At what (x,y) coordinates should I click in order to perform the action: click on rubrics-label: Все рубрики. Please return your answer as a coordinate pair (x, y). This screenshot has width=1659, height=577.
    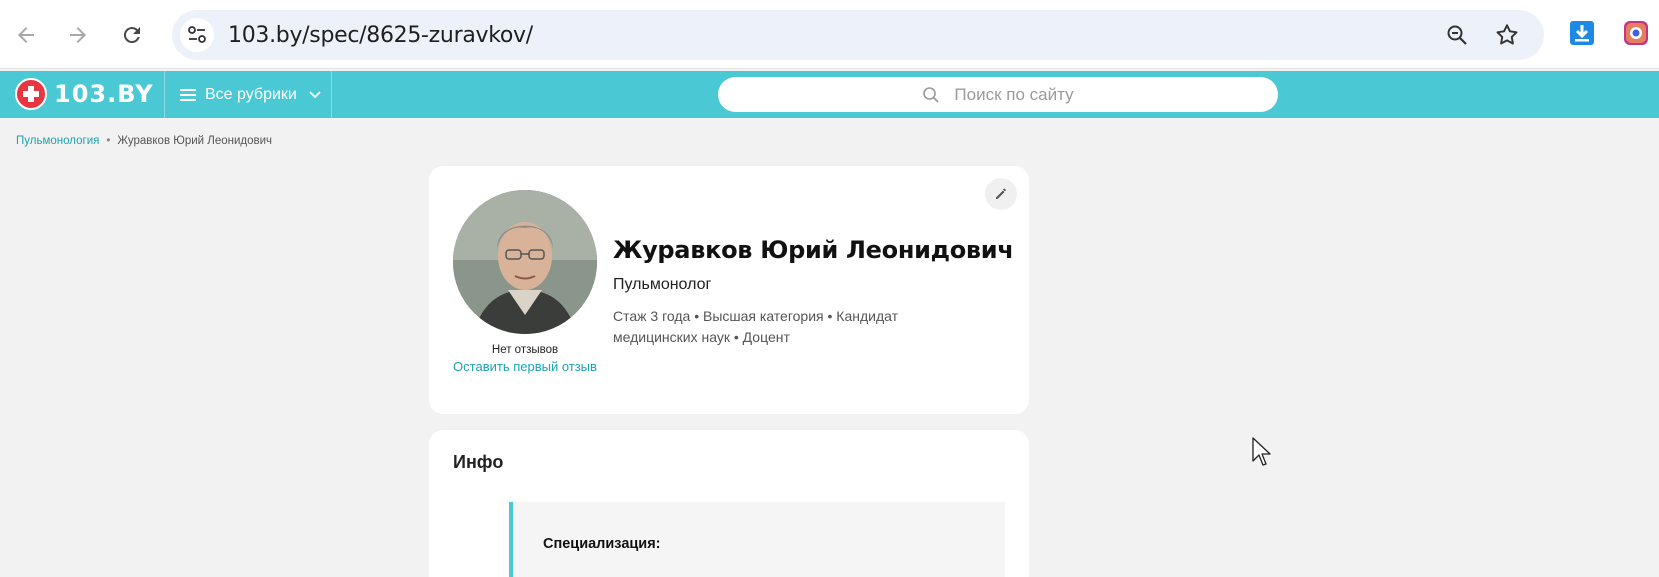
    Looking at the image, I should click on (251, 94).